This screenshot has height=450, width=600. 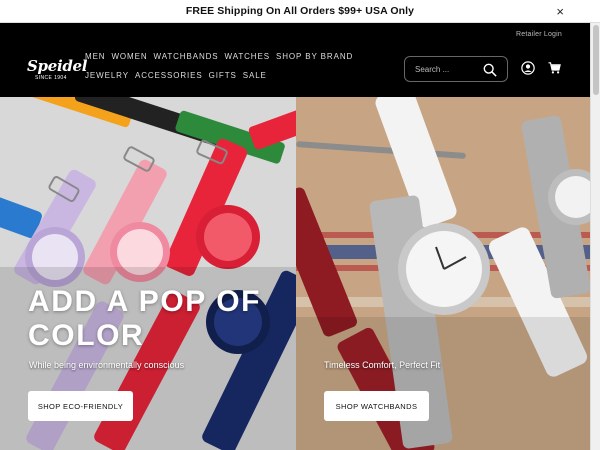 I want to click on logo-tagline: SINCE 1904, so click(x=51, y=78).